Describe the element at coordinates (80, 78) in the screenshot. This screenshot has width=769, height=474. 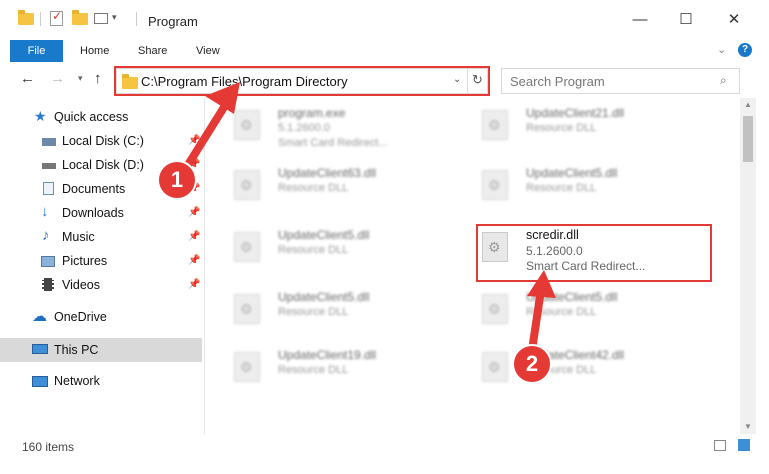
I see `recent-locations-icon: ▾` at that location.